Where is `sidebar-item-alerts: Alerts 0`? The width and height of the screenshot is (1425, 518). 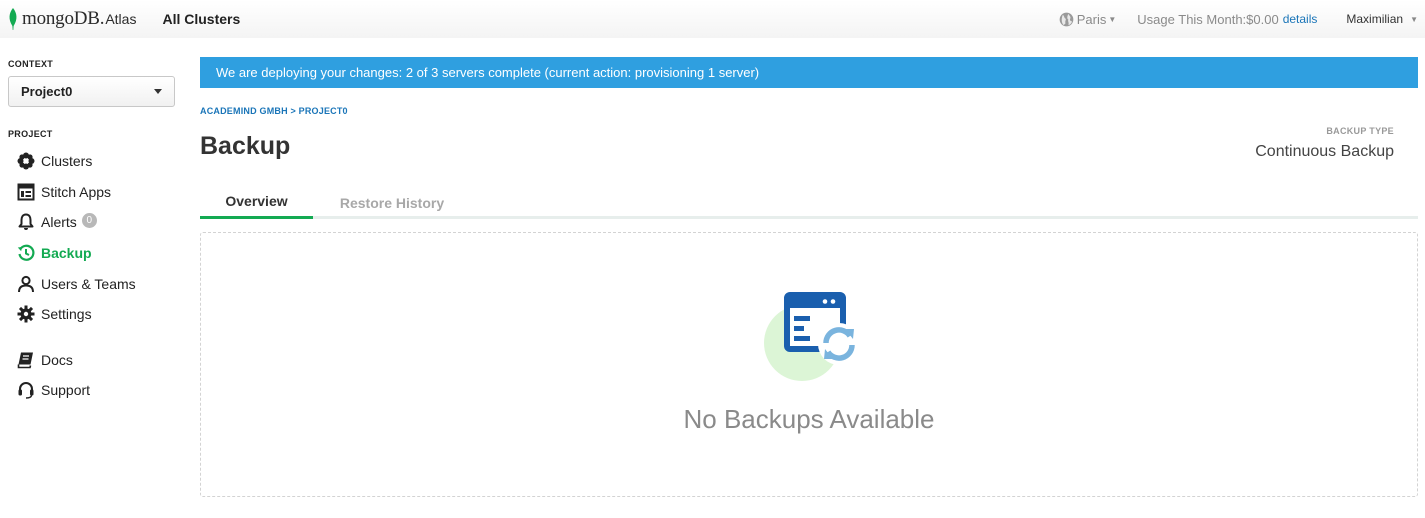
sidebar-item-alerts: Alerts 0 is located at coordinates (57, 222).